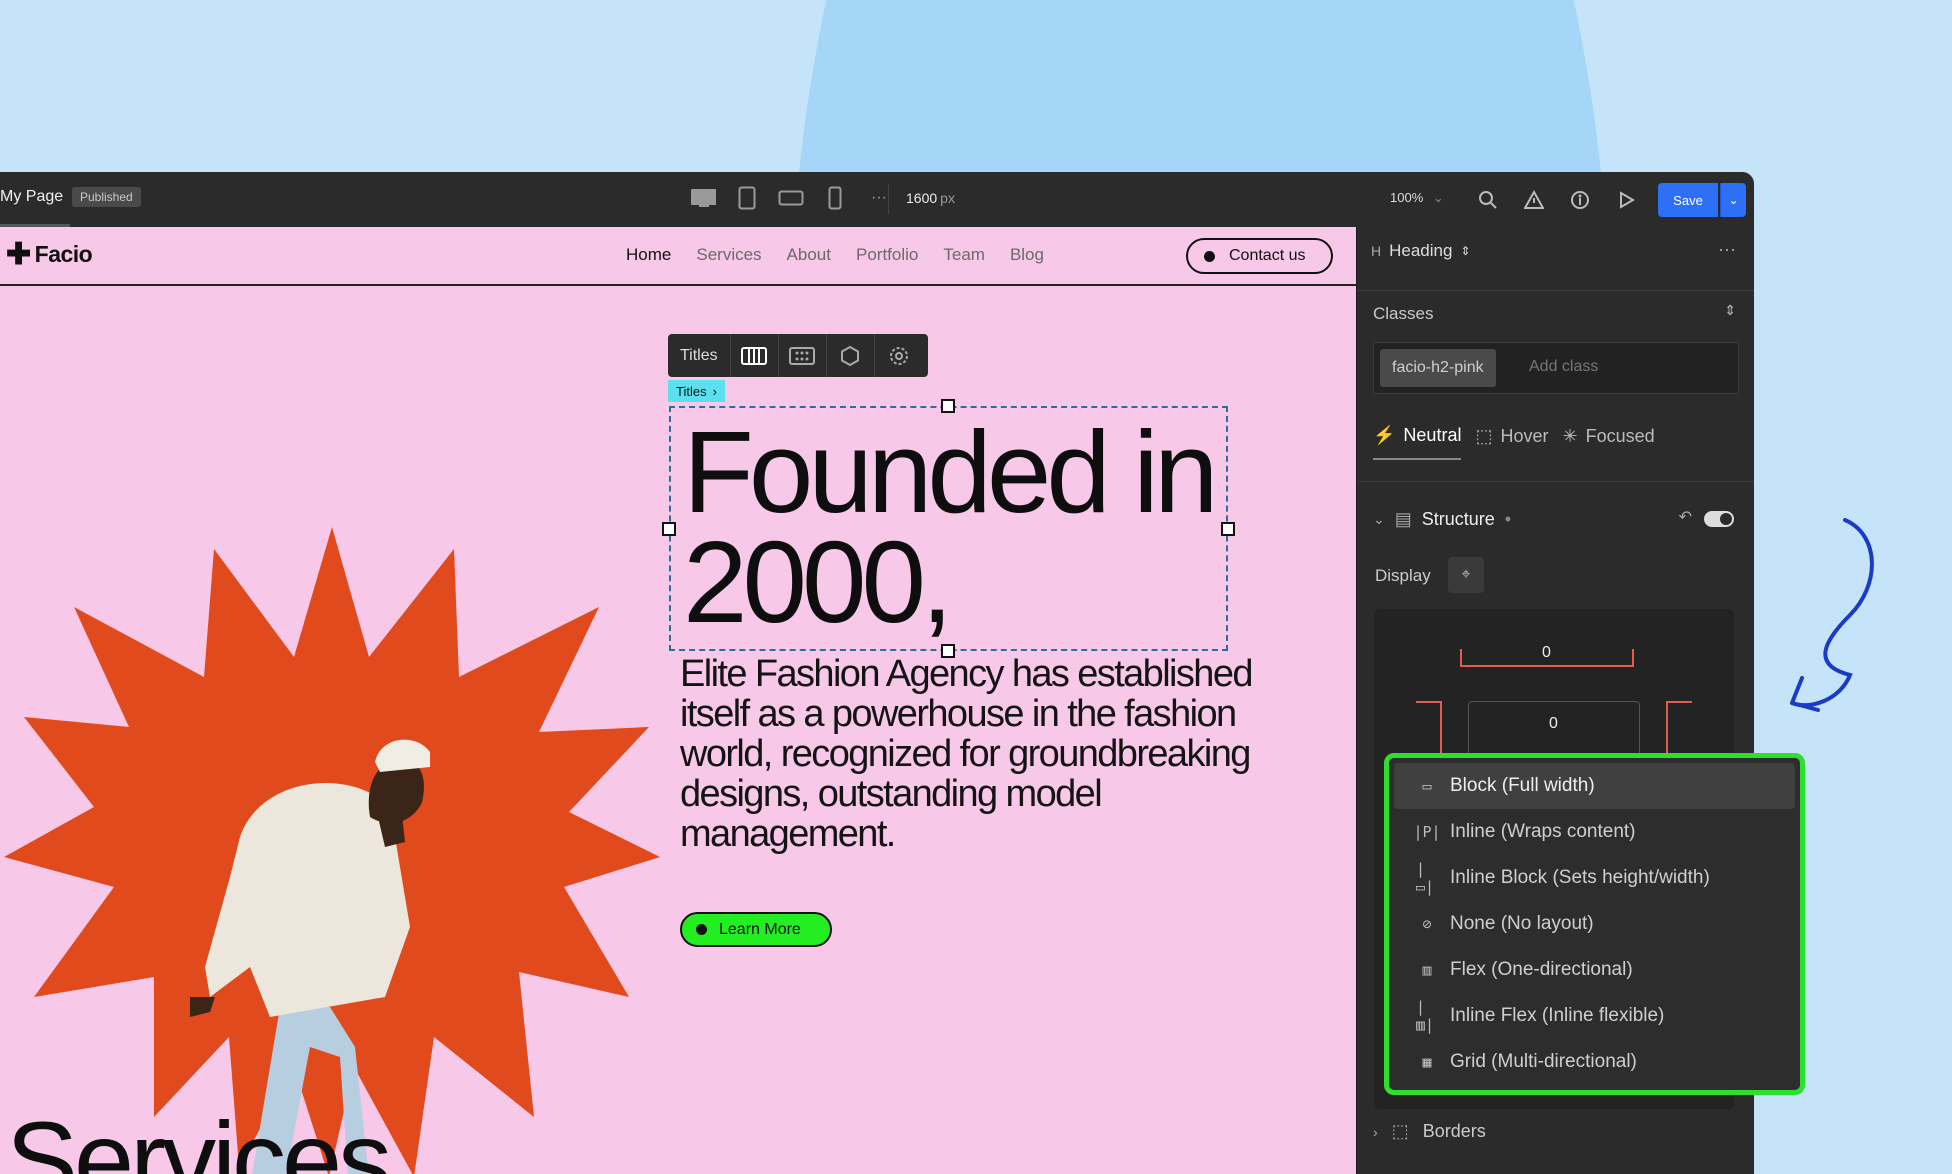 The width and height of the screenshot is (1952, 1174). I want to click on inline-icon: |P|, so click(1427, 832).